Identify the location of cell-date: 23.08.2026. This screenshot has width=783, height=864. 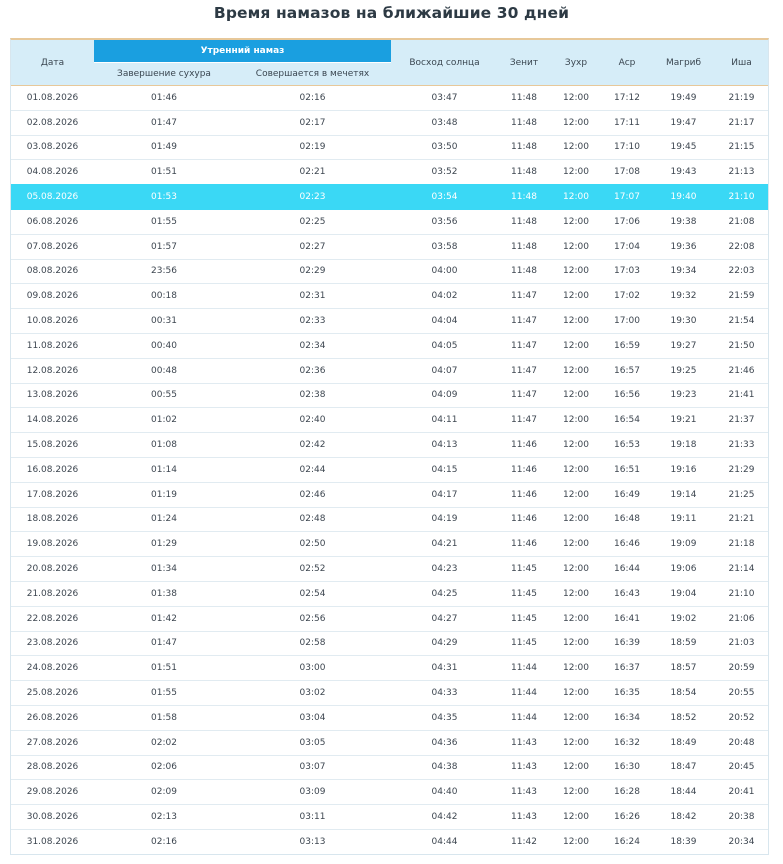
(52, 643).